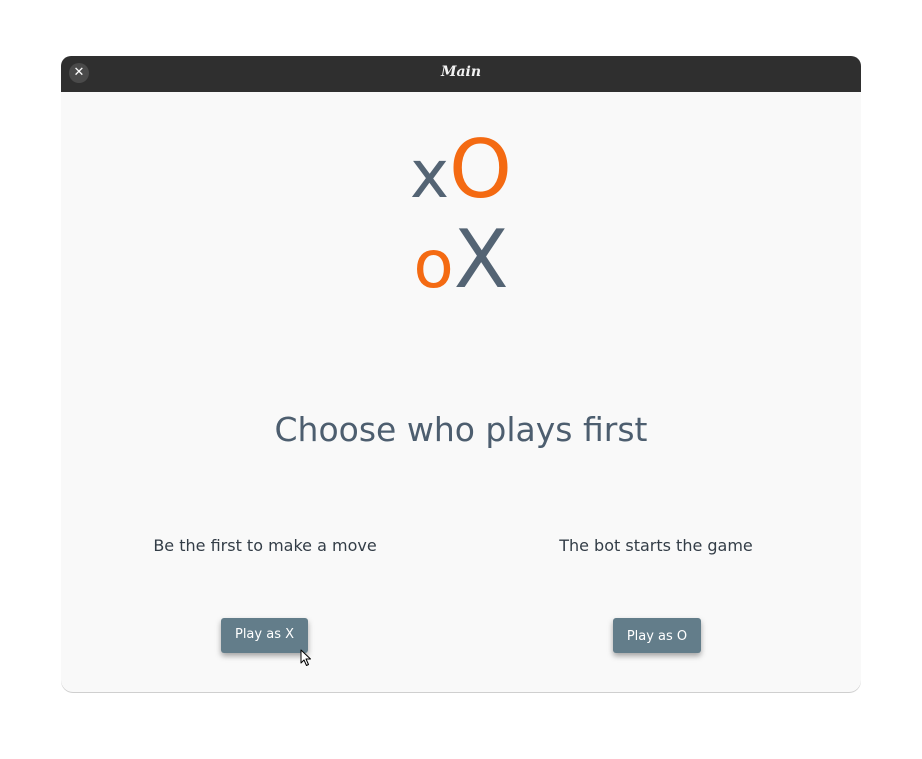 Image resolution: width=922 pixels, height=759 pixels. Describe the element at coordinates (433, 264) in the screenshot. I see `logo-small-o: o` at that location.